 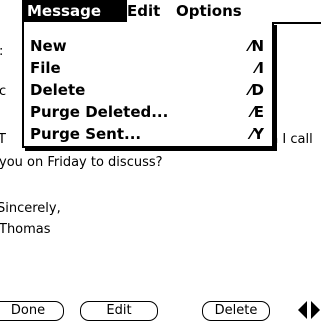 I want to click on menu-options: Options, so click(x=209, y=11).